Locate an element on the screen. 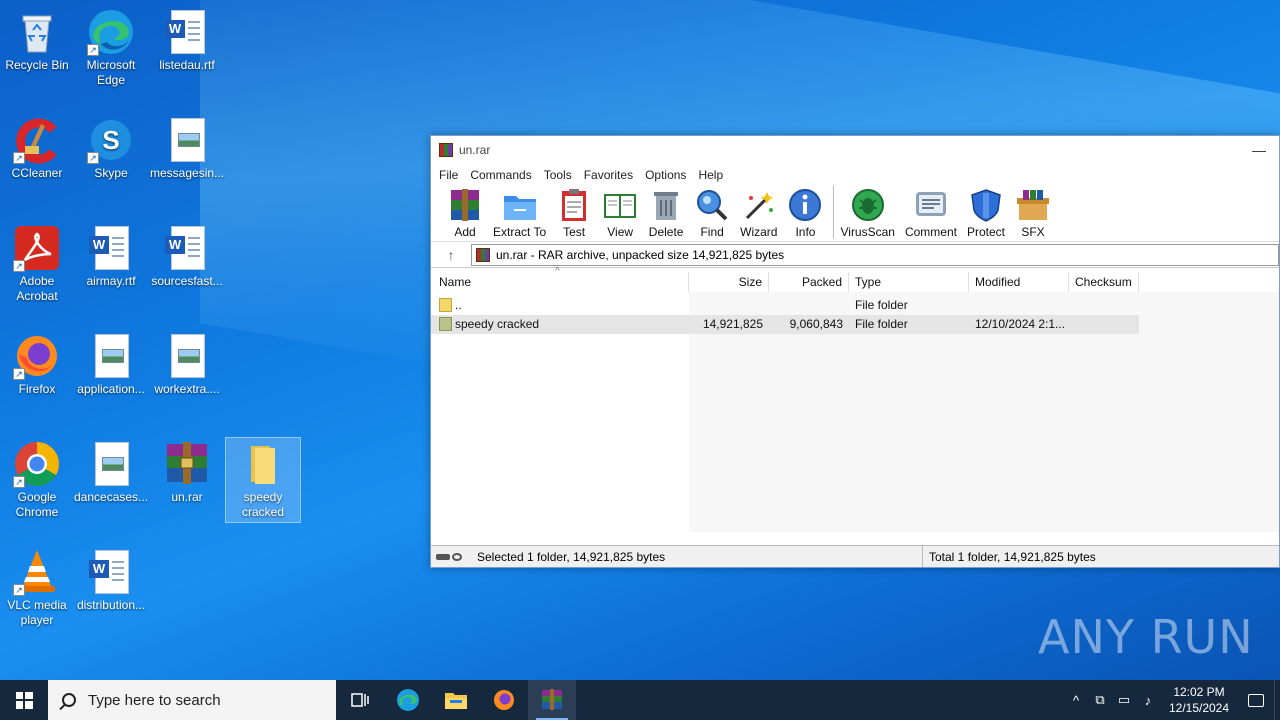 This screenshot has height=720, width=1280. column-header-type: Type is located at coordinates (909, 282).